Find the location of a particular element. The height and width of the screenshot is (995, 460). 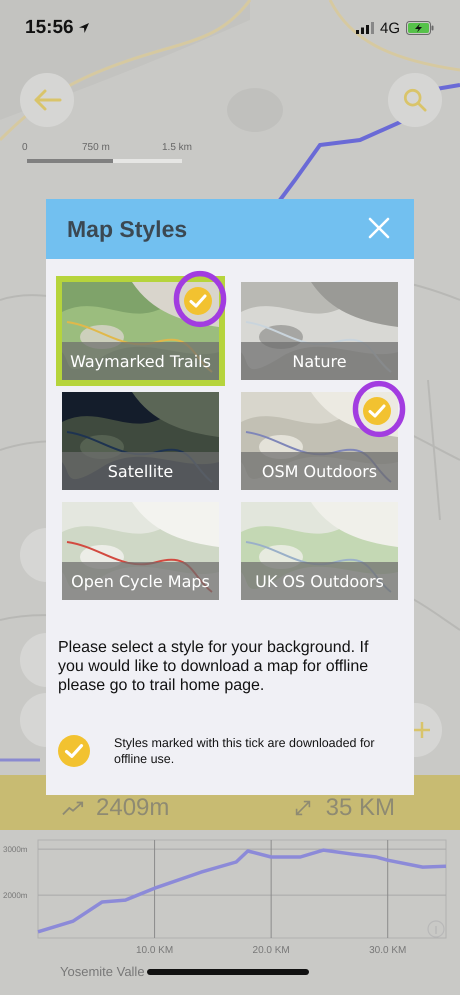

info-icon is located at coordinates (436, 929).